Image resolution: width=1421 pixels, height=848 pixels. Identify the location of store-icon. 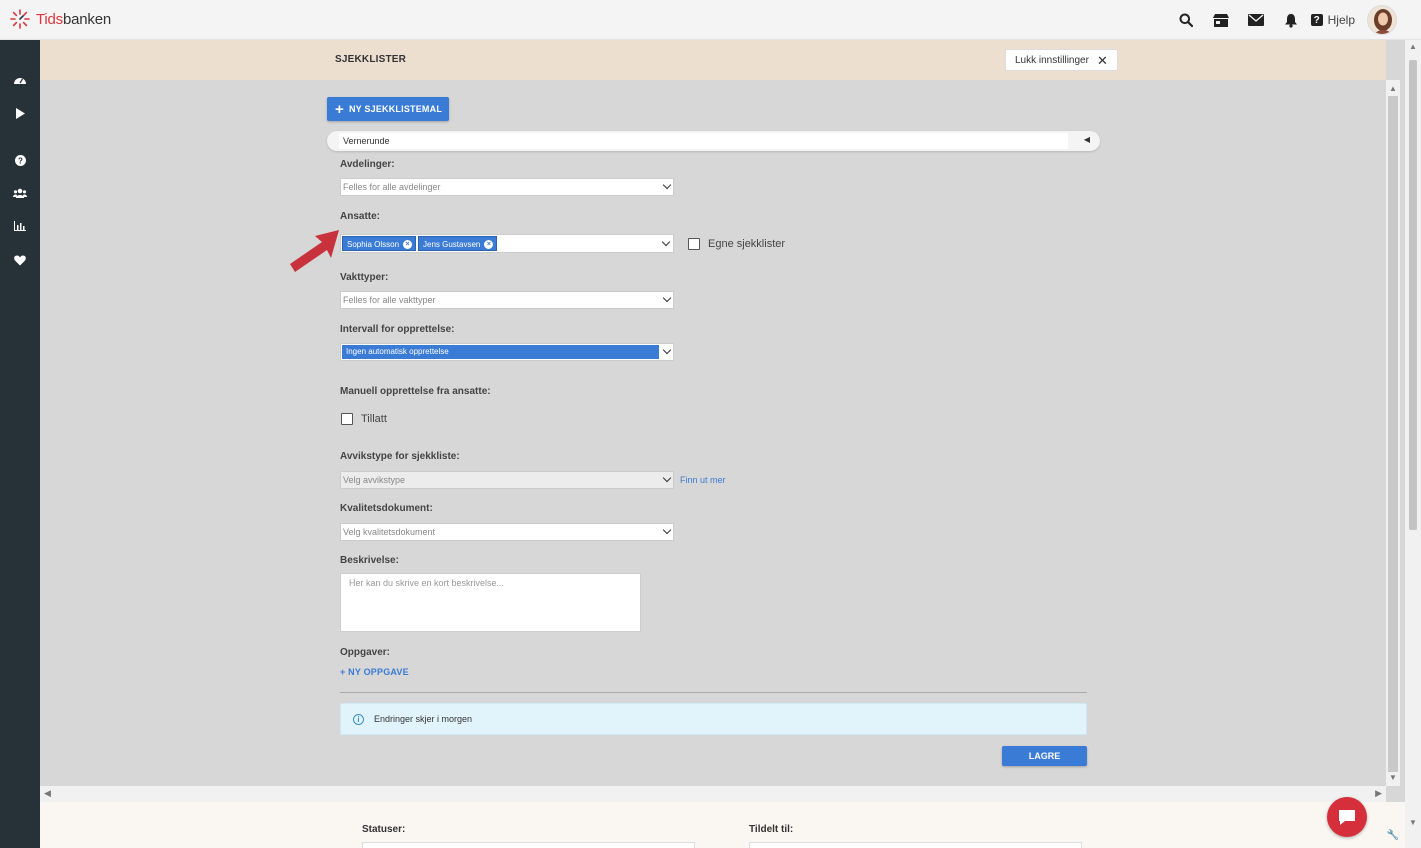
(1221, 20).